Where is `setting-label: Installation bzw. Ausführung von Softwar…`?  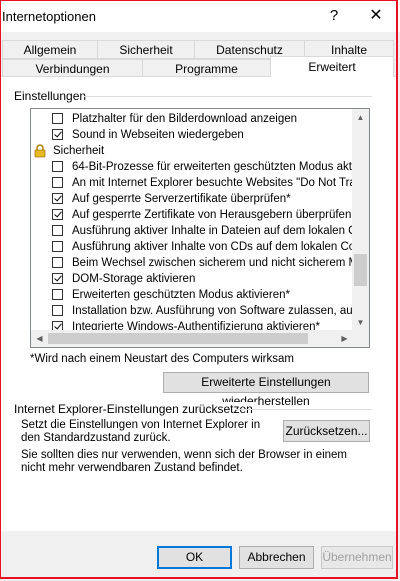
setting-label: Installation bzw. Ausführung von Softwar… is located at coordinates (212, 311).